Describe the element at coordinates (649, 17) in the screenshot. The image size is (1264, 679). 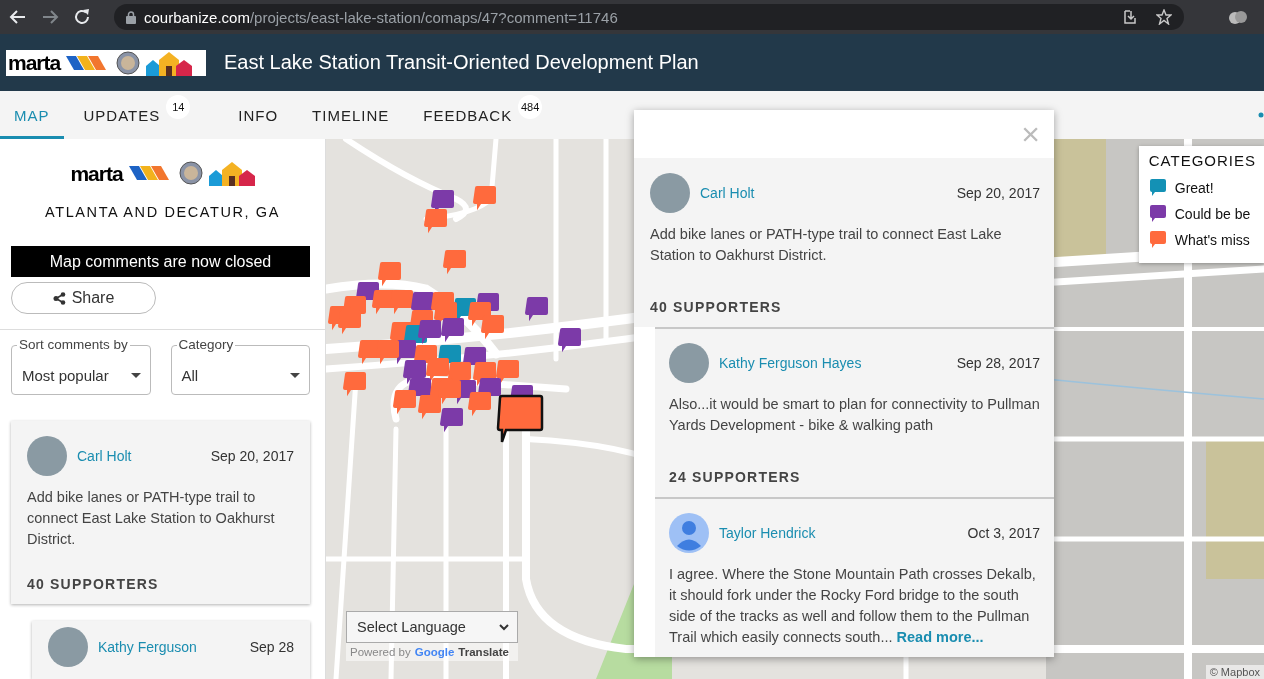
I see `address-bar: courbanize.com/projects/east-lake-station/comaps/47?comment=11746` at that location.